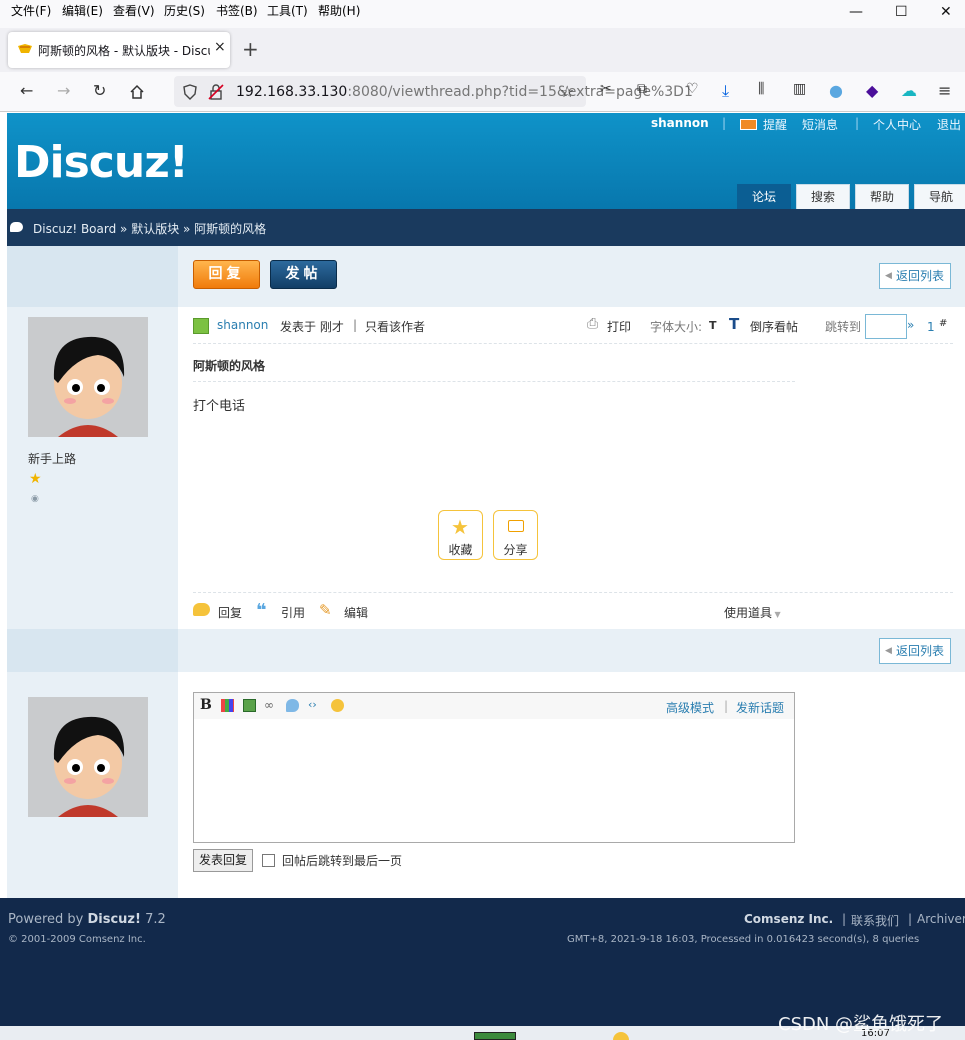  What do you see at coordinates (949, 124) in the screenshot?
I see `logout-link: 退出` at bounding box center [949, 124].